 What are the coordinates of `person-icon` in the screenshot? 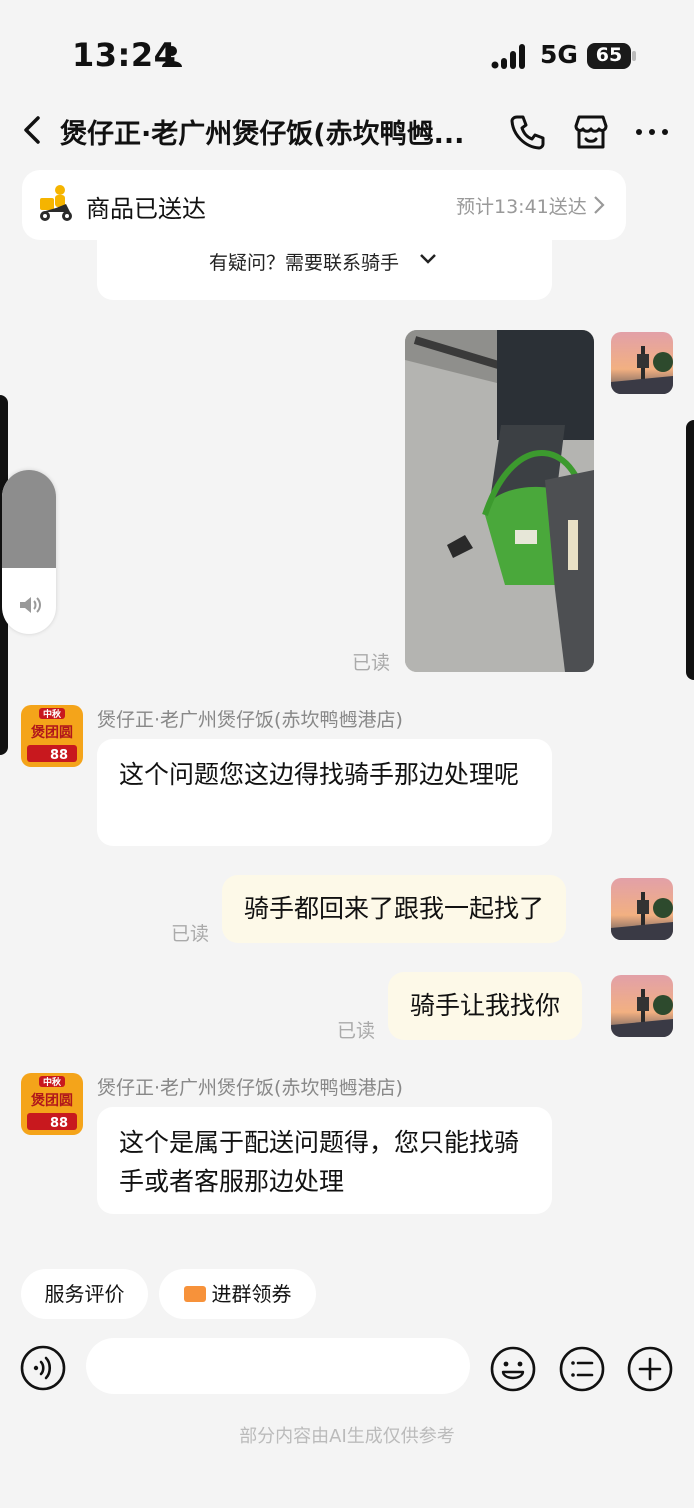 It's located at (172, 56).